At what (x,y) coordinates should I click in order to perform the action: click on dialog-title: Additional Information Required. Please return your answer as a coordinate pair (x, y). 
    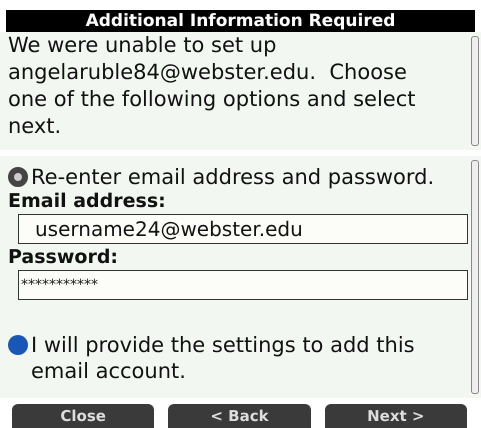
    Looking at the image, I should click on (240, 21).